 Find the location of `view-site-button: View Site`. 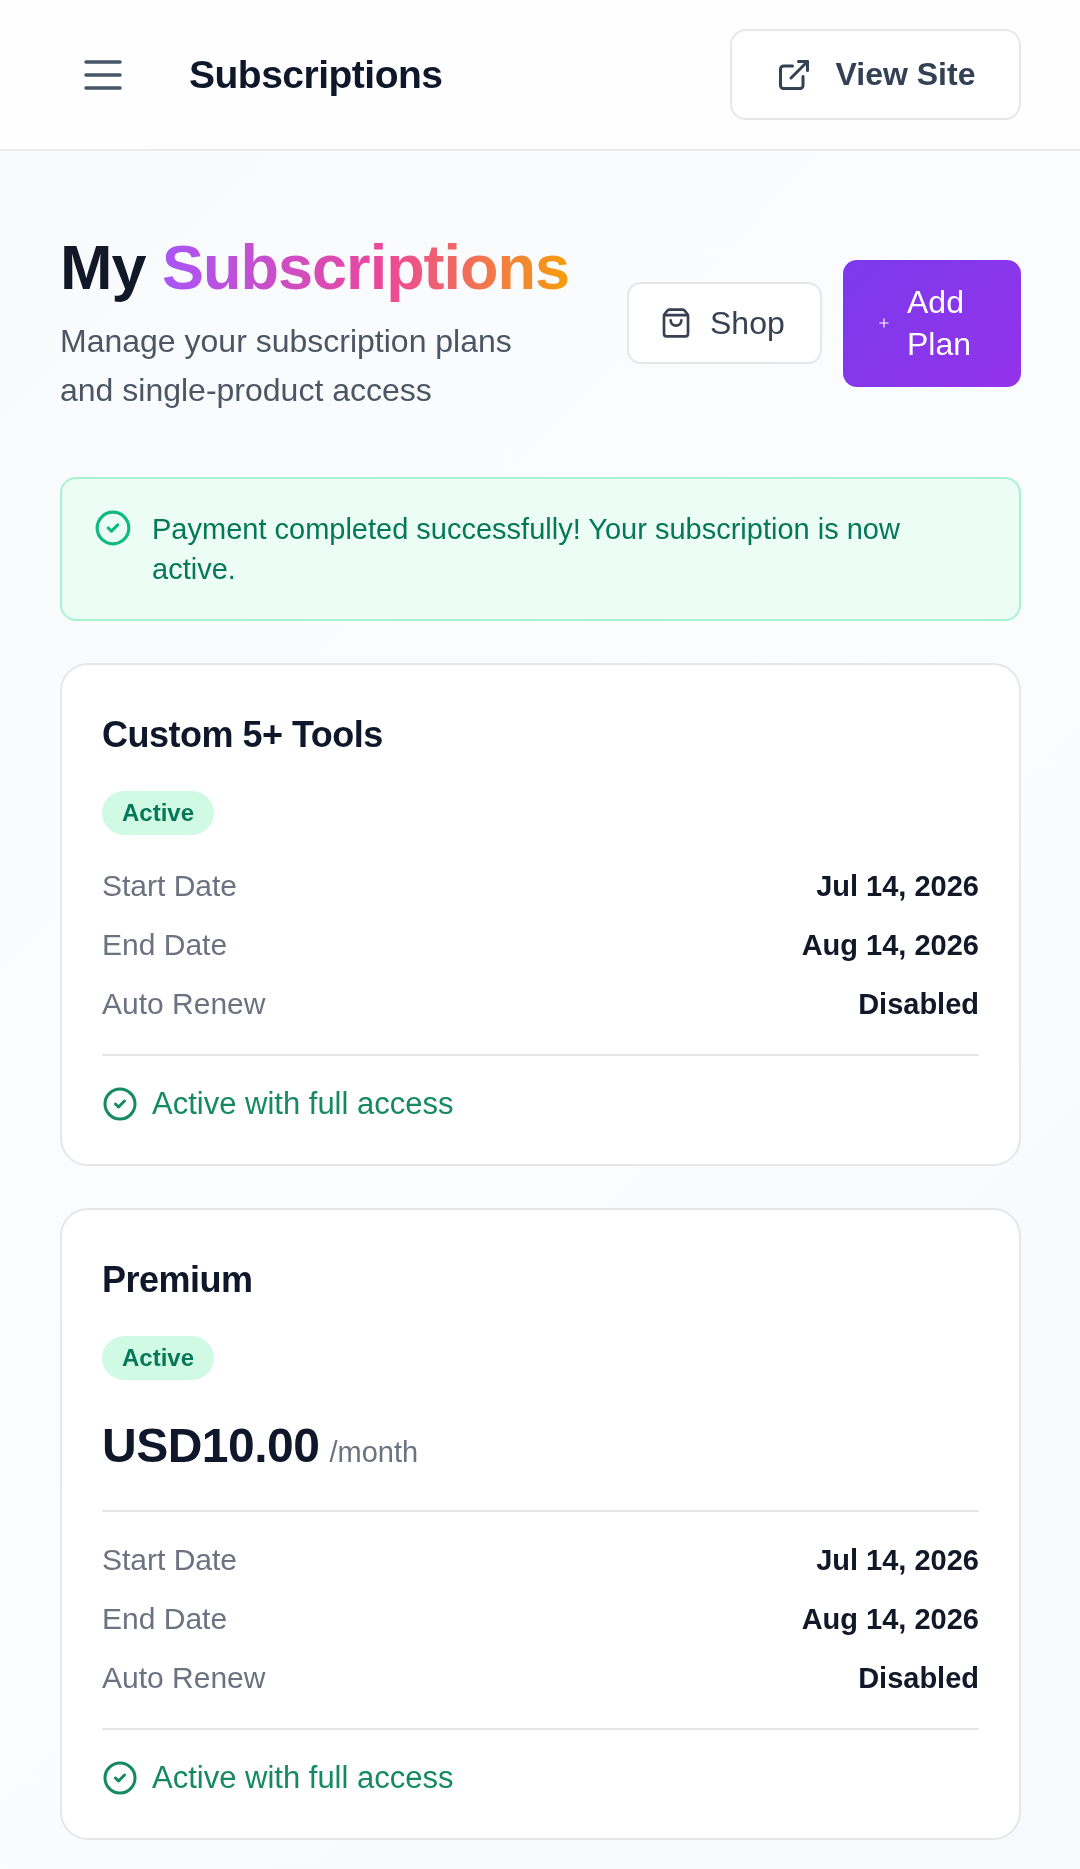

view-site-button: View Site is located at coordinates (875, 74).